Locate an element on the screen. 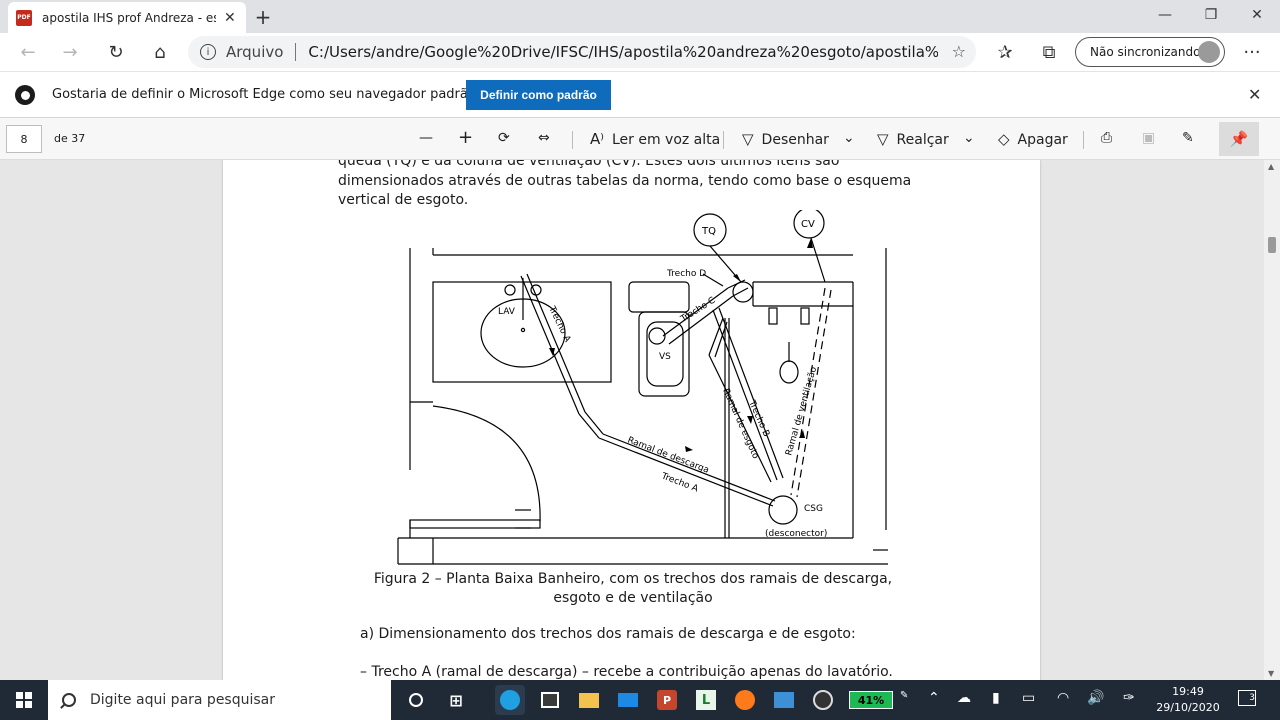 The image size is (1280, 720). address-prefix: Arquivo is located at coordinates (255, 52).